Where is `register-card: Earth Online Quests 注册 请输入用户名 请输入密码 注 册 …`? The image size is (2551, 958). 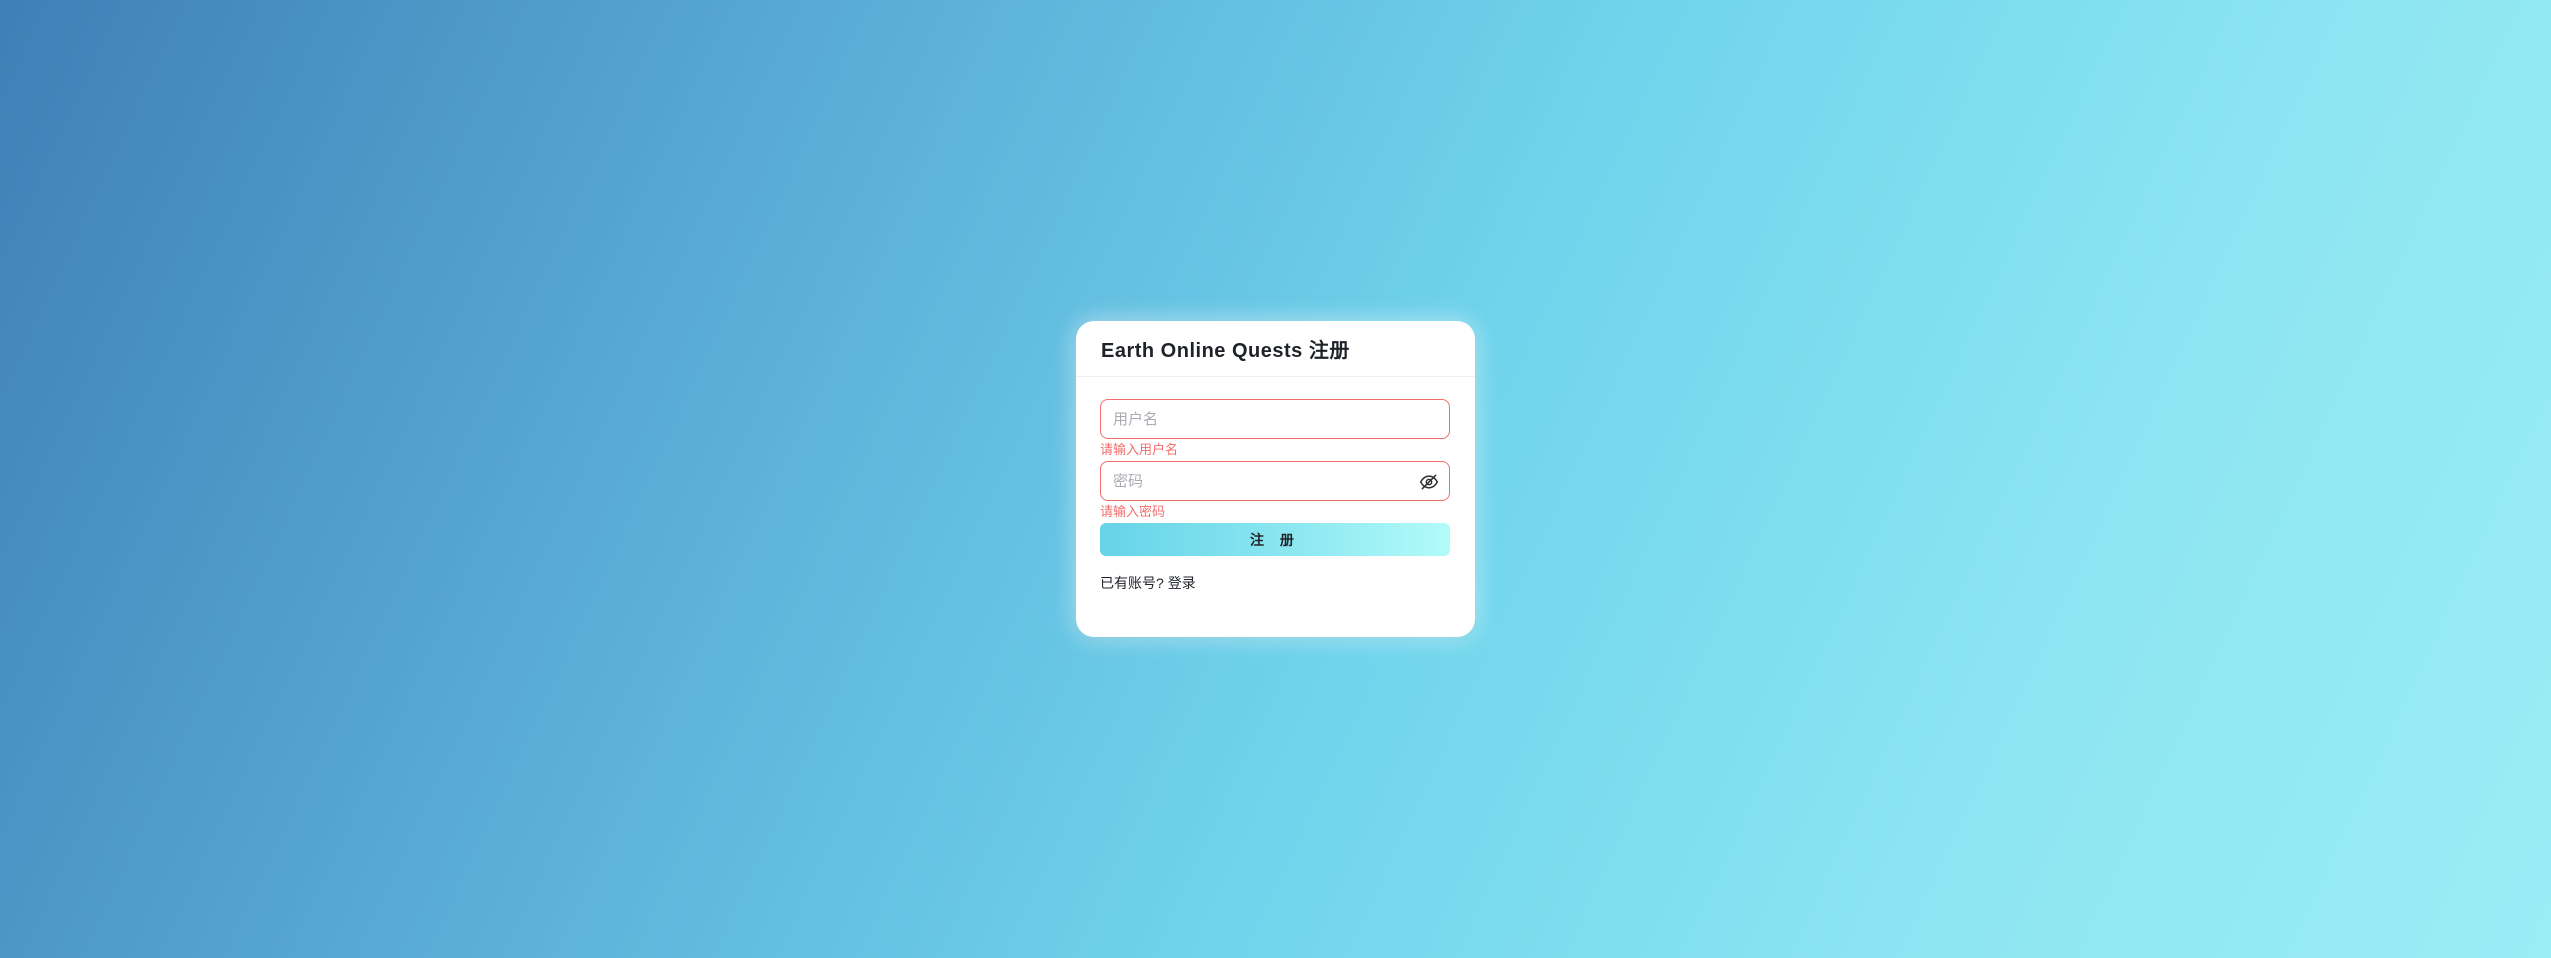 register-card: Earth Online Quests 注册 请输入用户名 请输入密码 注 册 … is located at coordinates (1275, 479).